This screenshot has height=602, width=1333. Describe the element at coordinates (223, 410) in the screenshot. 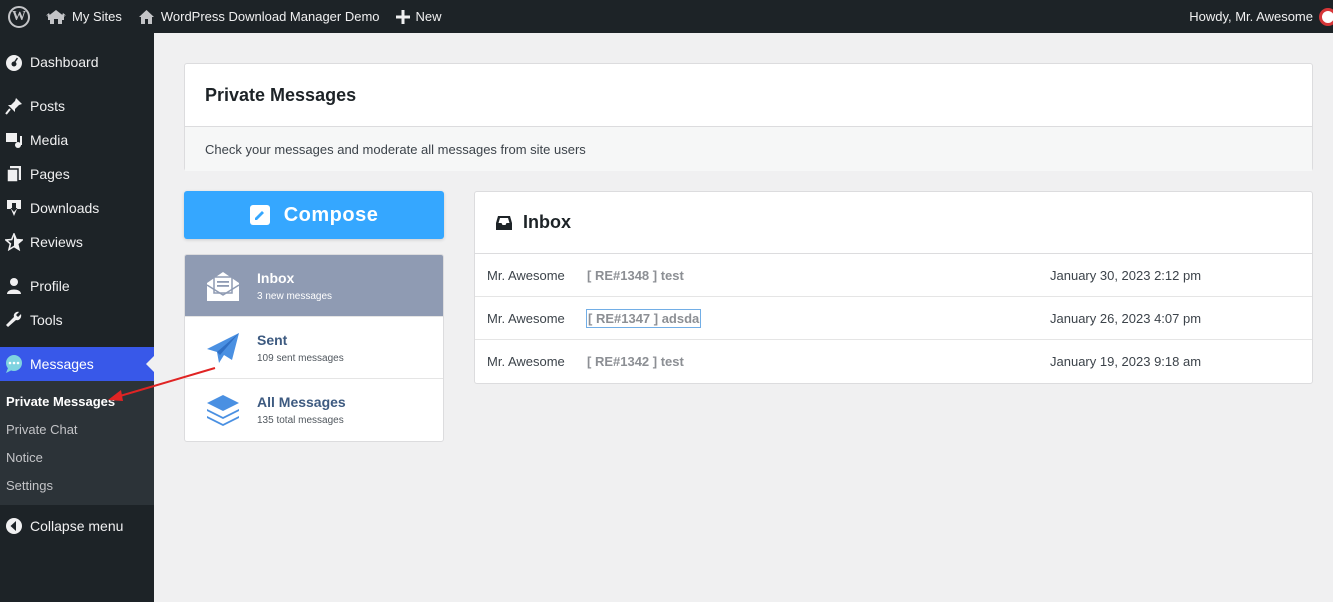

I see `layers-icon` at that location.